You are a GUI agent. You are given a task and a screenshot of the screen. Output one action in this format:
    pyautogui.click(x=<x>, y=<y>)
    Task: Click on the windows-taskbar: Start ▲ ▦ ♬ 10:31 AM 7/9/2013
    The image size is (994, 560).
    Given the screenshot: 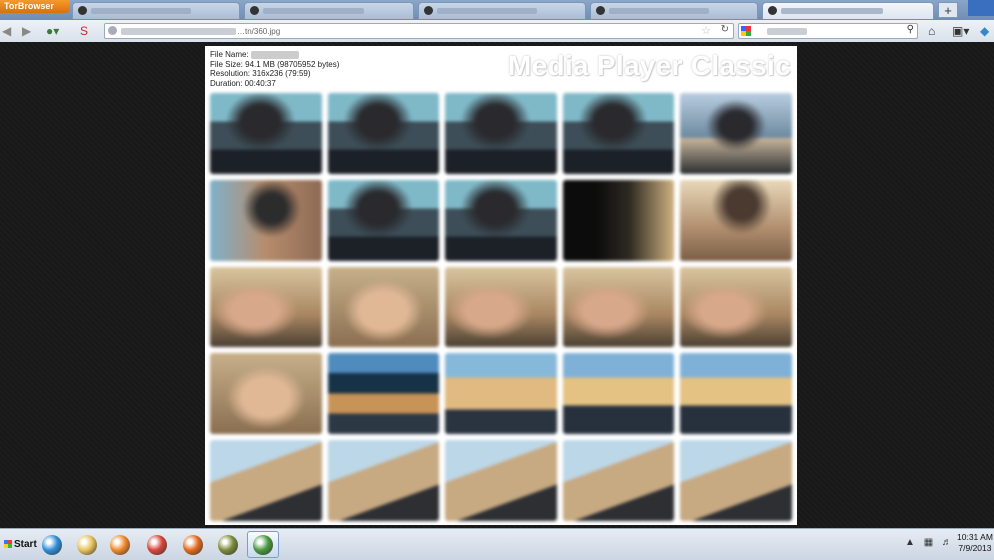 What is the action you would take?
    pyautogui.click(x=497, y=544)
    